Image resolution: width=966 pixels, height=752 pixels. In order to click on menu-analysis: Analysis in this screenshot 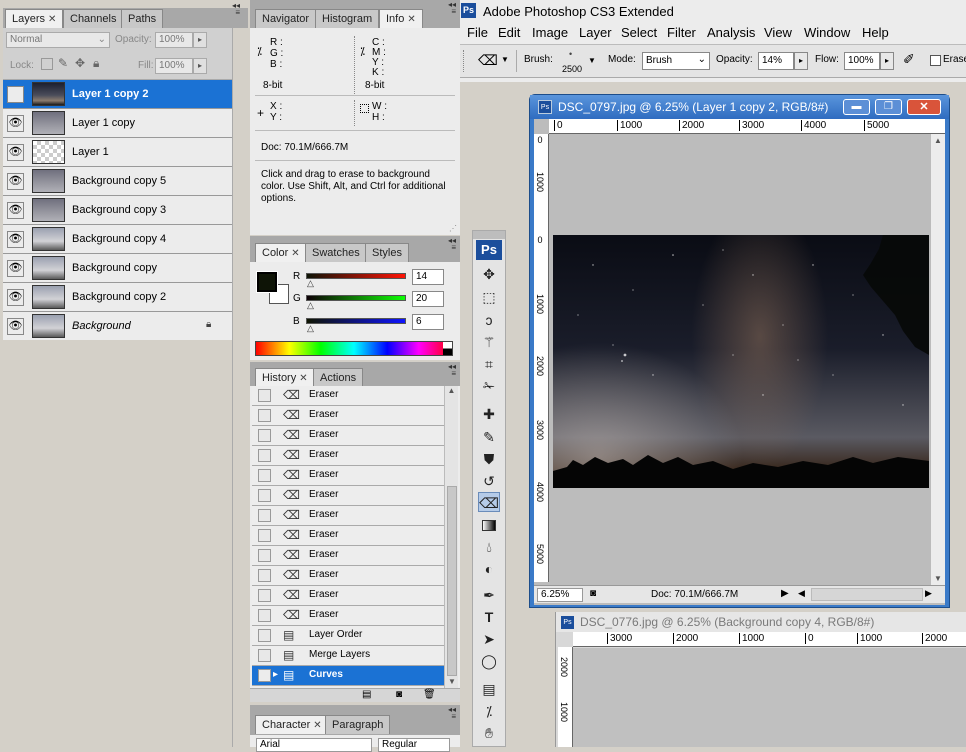, I will do `click(731, 32)`.